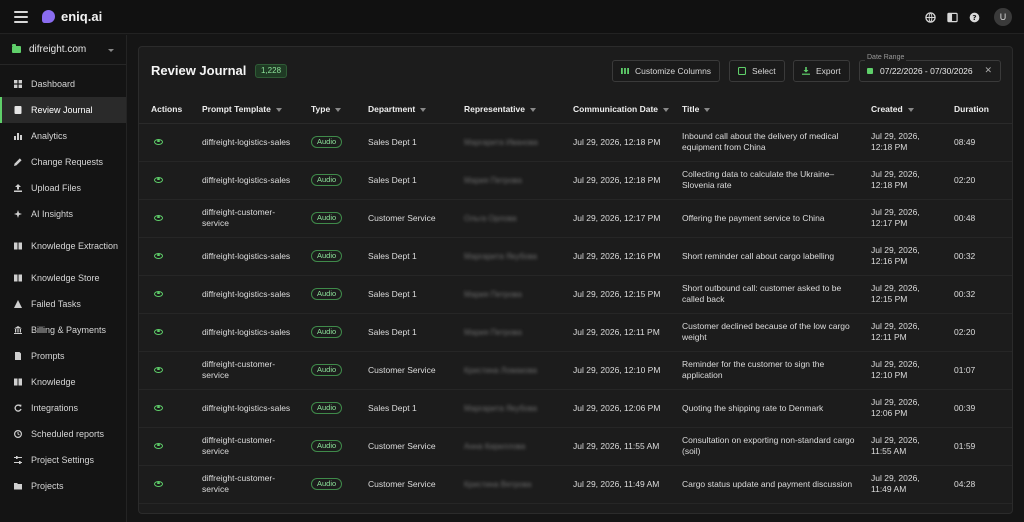  I want to click on representative-cell: Кристина Ломакова, so click(506, 370).